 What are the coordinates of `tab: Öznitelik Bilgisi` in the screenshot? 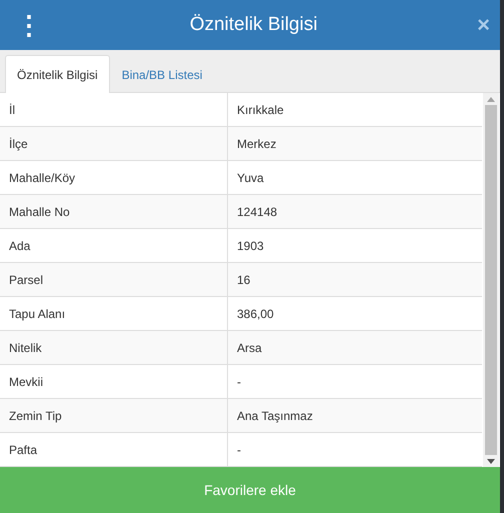 It's located at (57, 74).